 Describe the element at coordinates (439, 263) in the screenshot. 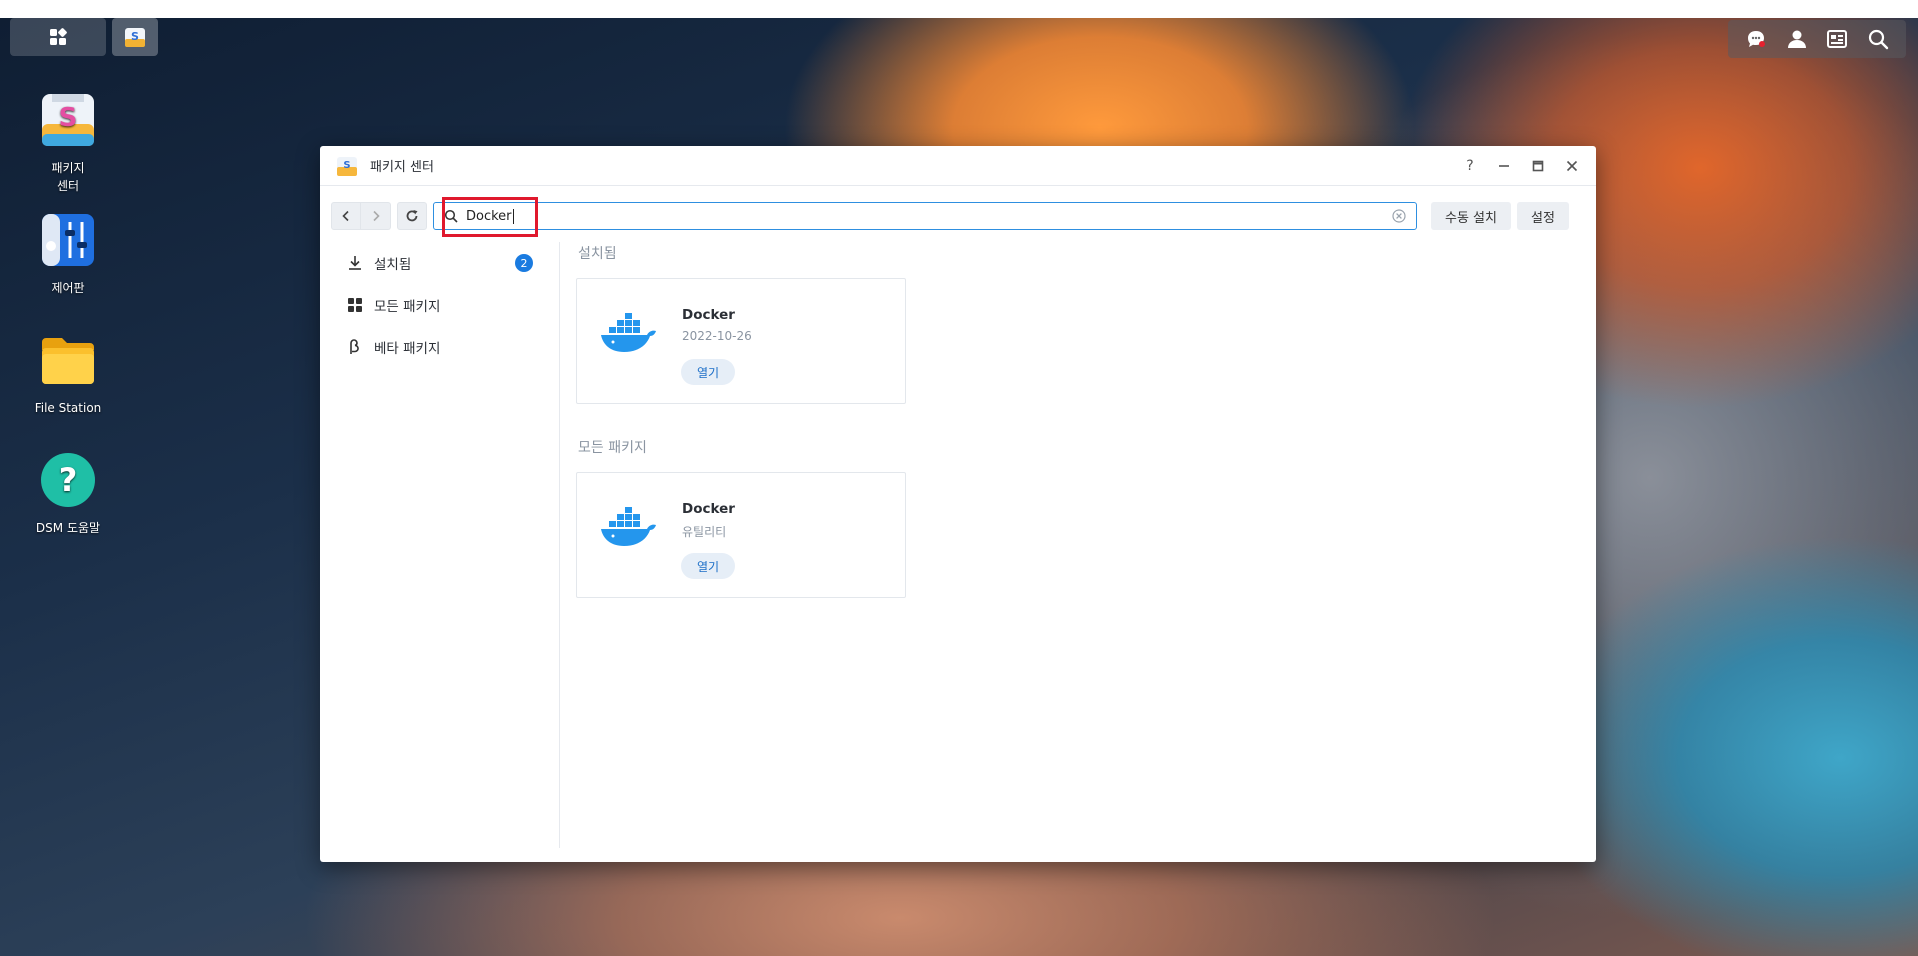

I see `sidebar-item-installed: 설치됨 2` at that location.